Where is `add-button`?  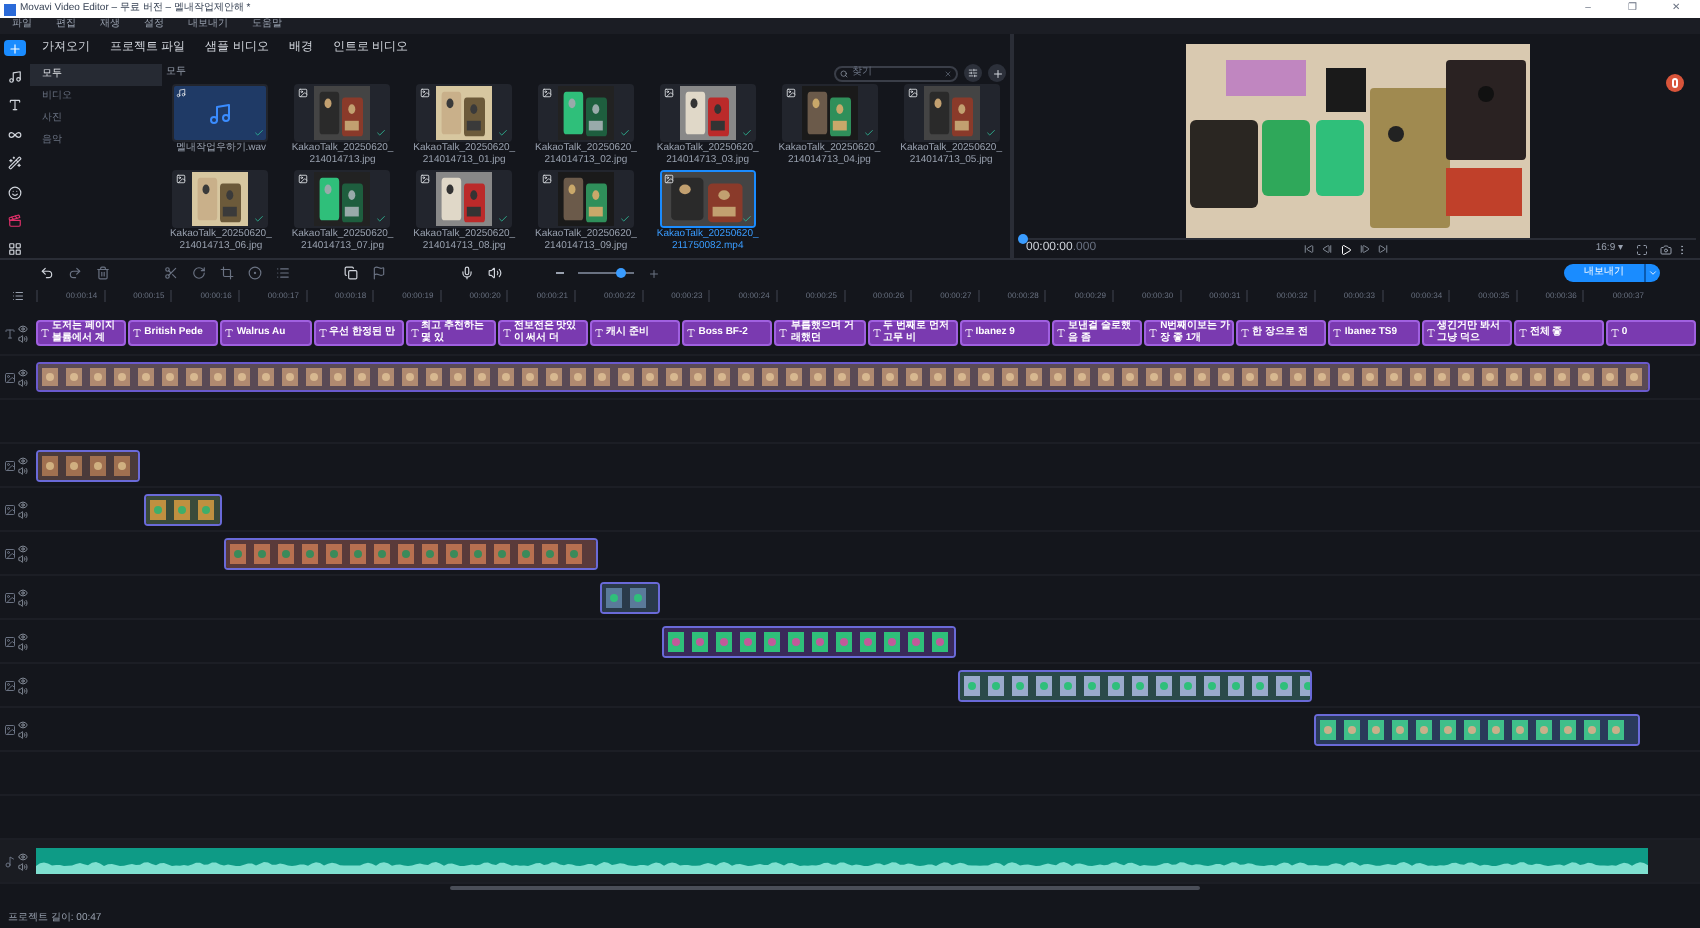
add-button is located at coordinates (997, 73).